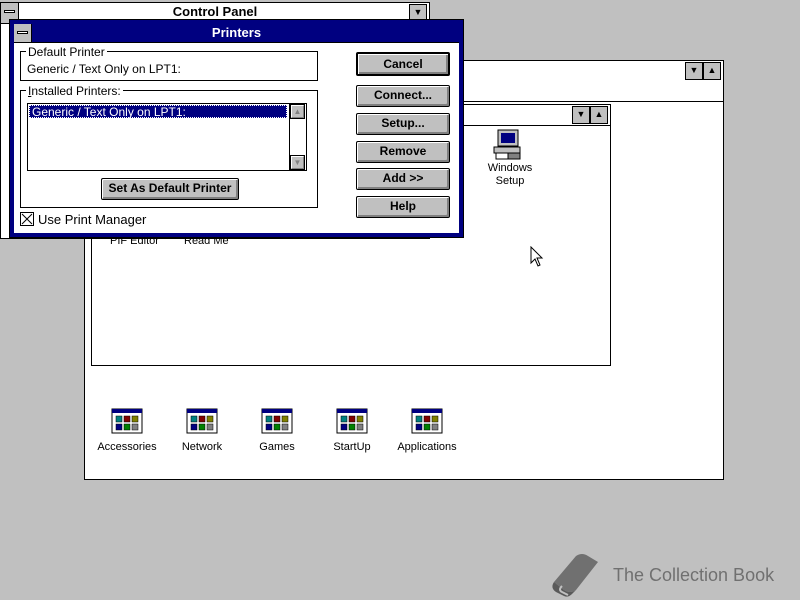 Image resolution: width=800 pixels, height=600 pixels. I want to click on installed-printers-label-text: nstalled Printers:, so click(76, 91).